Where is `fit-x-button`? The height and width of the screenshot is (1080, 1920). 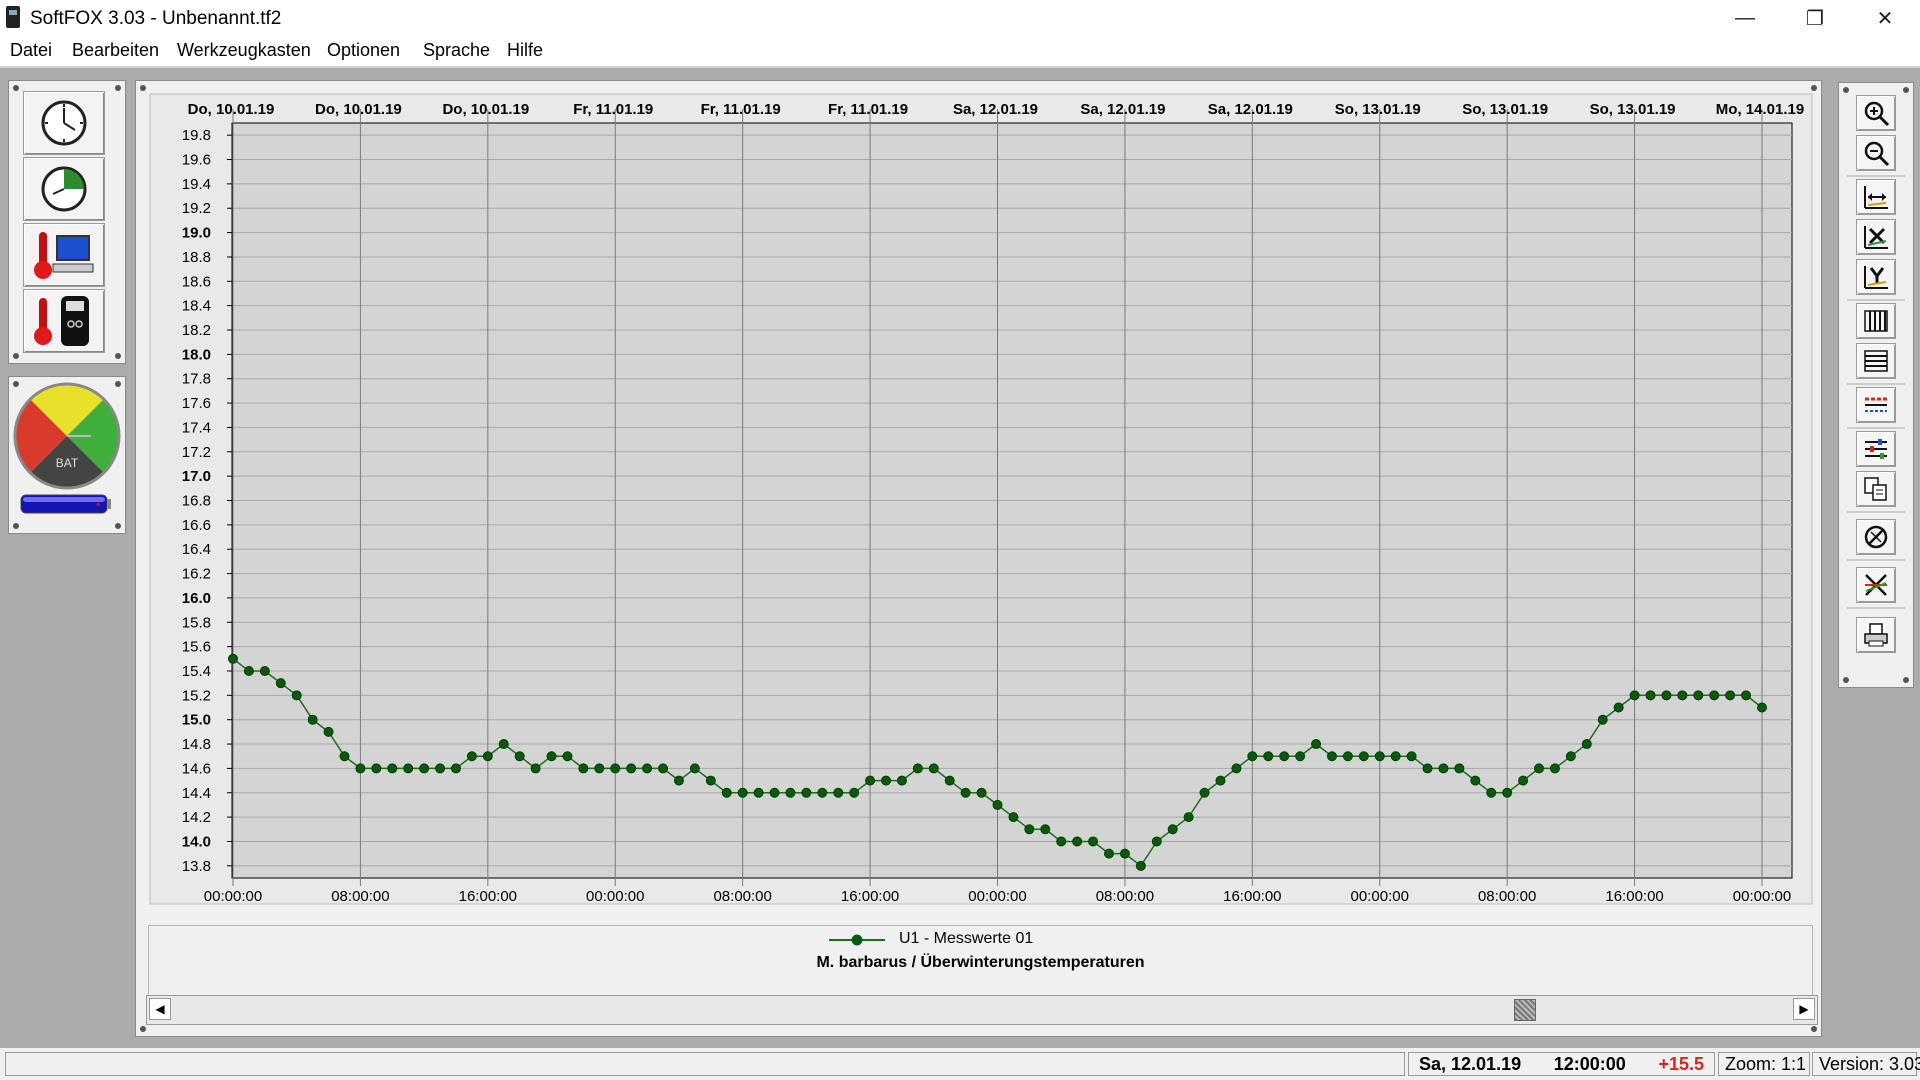
fit-x-button is located at coordinates (1876, 197).